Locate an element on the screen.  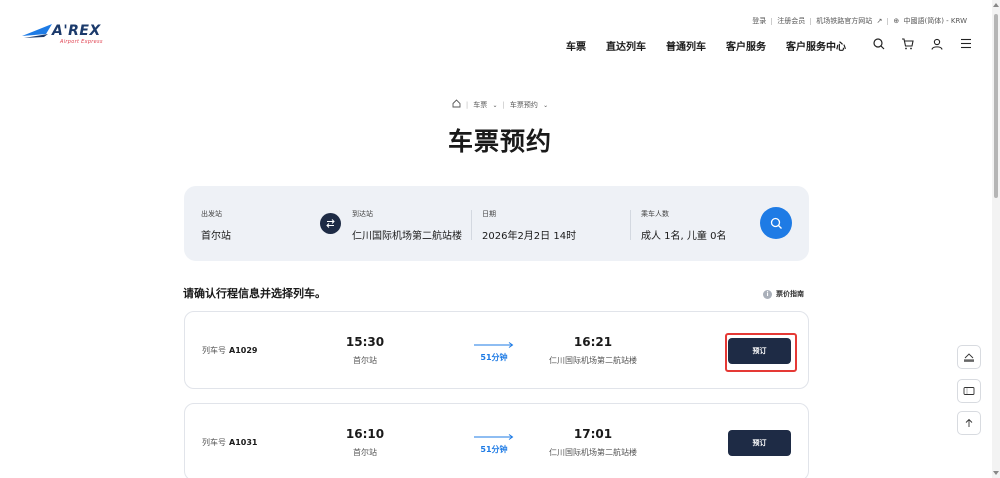
scroll-top-button is located at coordinates (969, 423).